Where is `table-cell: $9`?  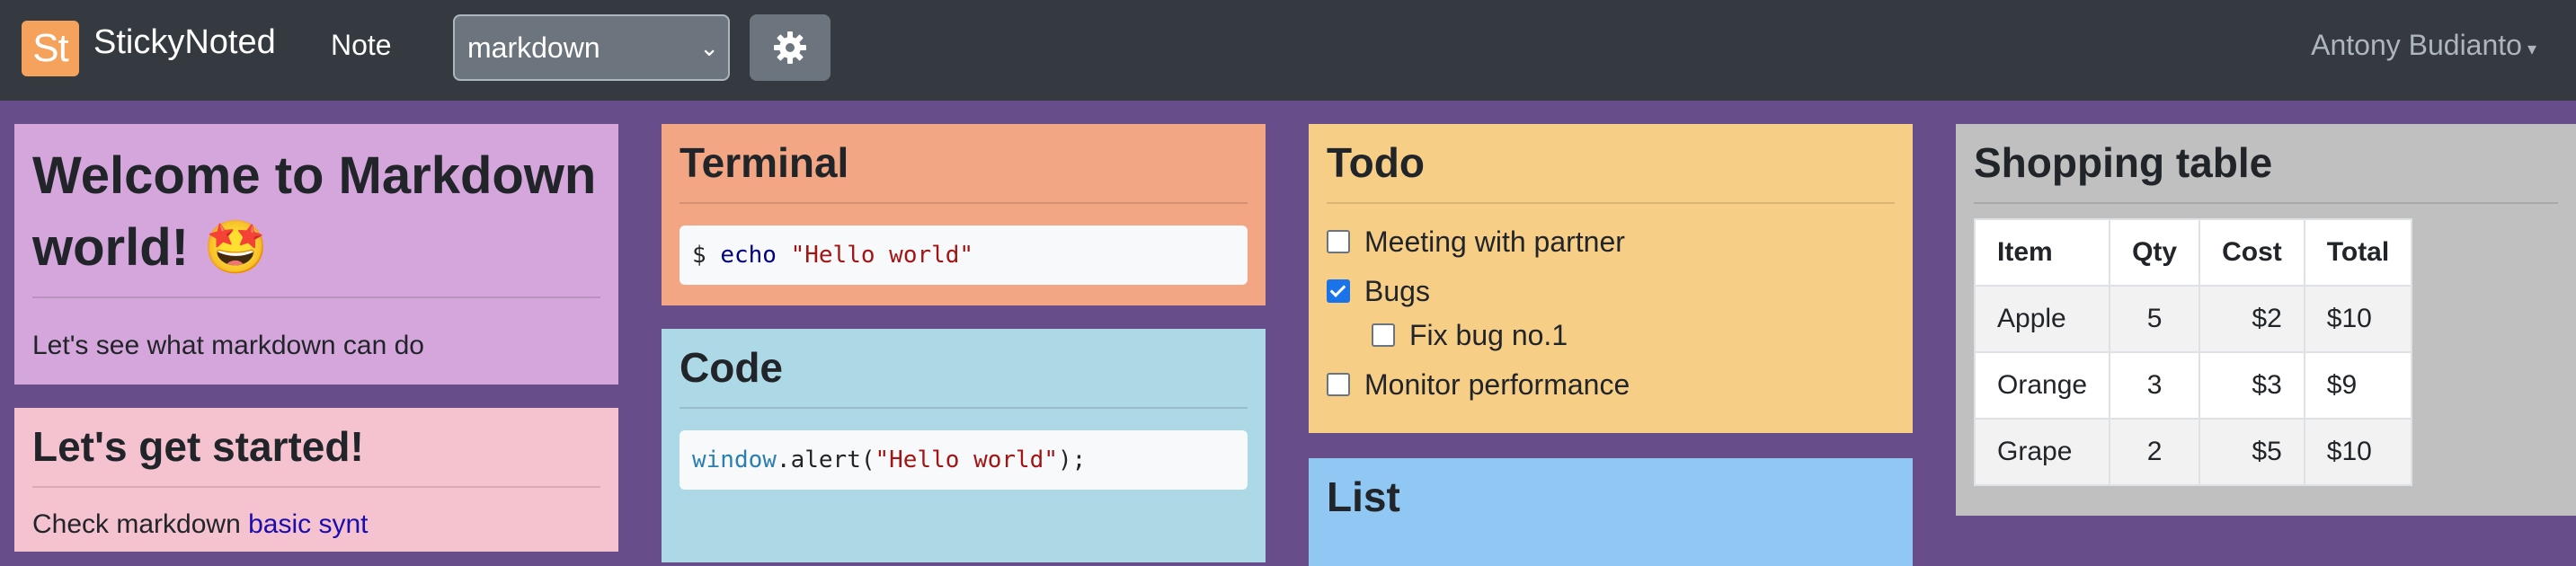 table-cell: $9 is located at coordinates (2358, 385).